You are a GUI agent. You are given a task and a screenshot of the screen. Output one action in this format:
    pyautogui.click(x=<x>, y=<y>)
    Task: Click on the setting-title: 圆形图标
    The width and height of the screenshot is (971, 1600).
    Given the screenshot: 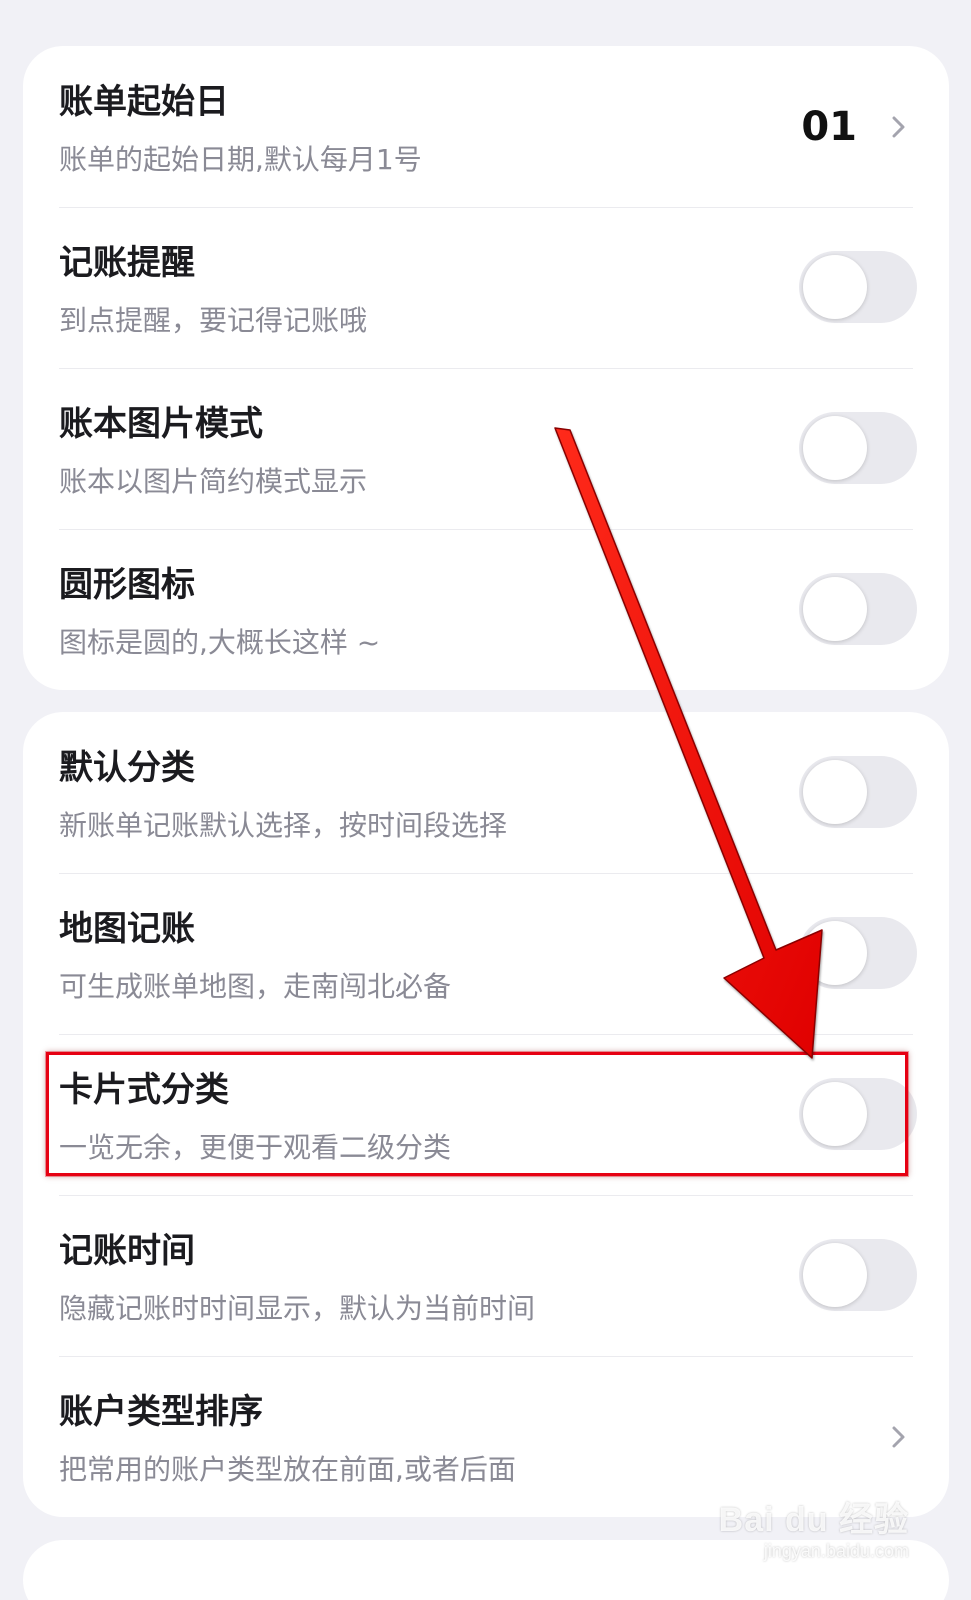 What is the action you would take?
    pyautogui.click(x=127, y=585)
    